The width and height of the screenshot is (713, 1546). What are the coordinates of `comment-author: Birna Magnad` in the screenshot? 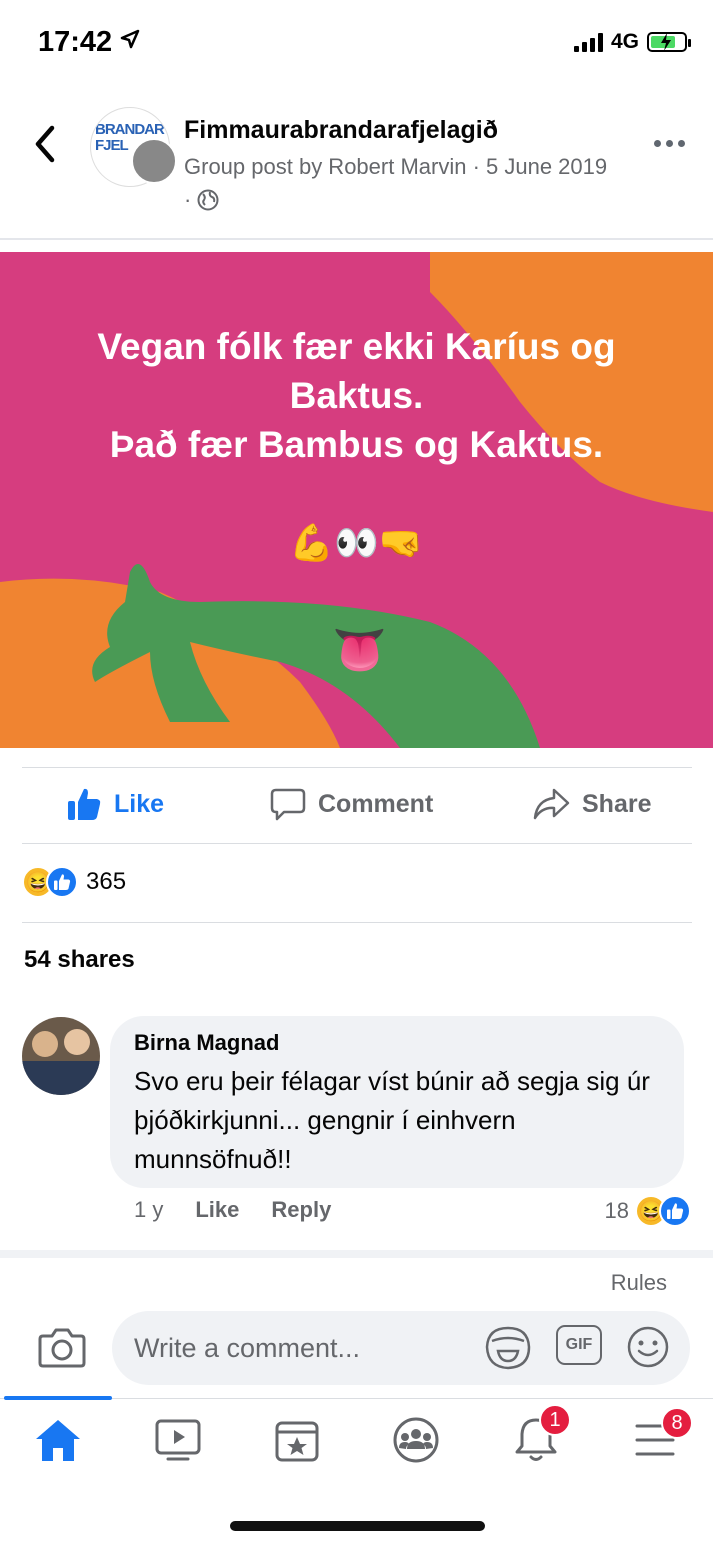 It's located at (397, 1043).